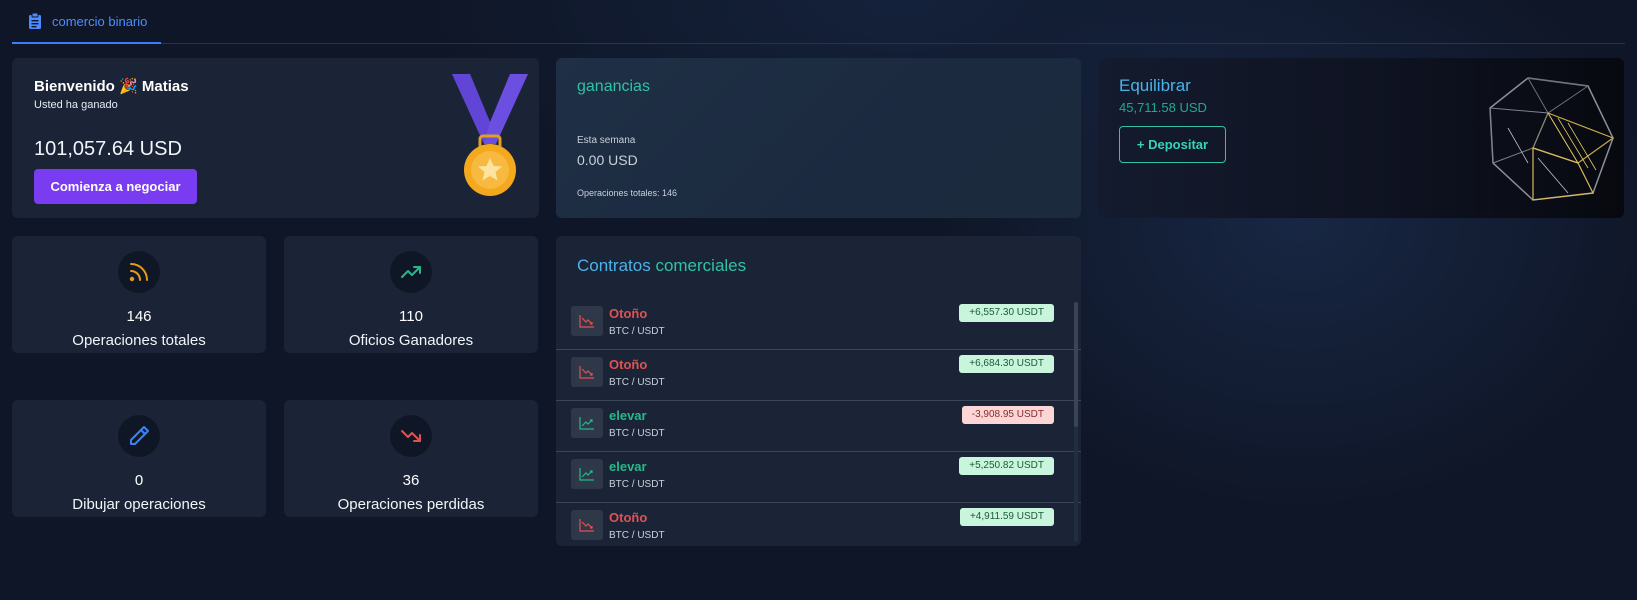 Image resolution: width=1637 pixels, height=600 pixels. I want to click on contracts-scrollbar, so click(1076, 422).